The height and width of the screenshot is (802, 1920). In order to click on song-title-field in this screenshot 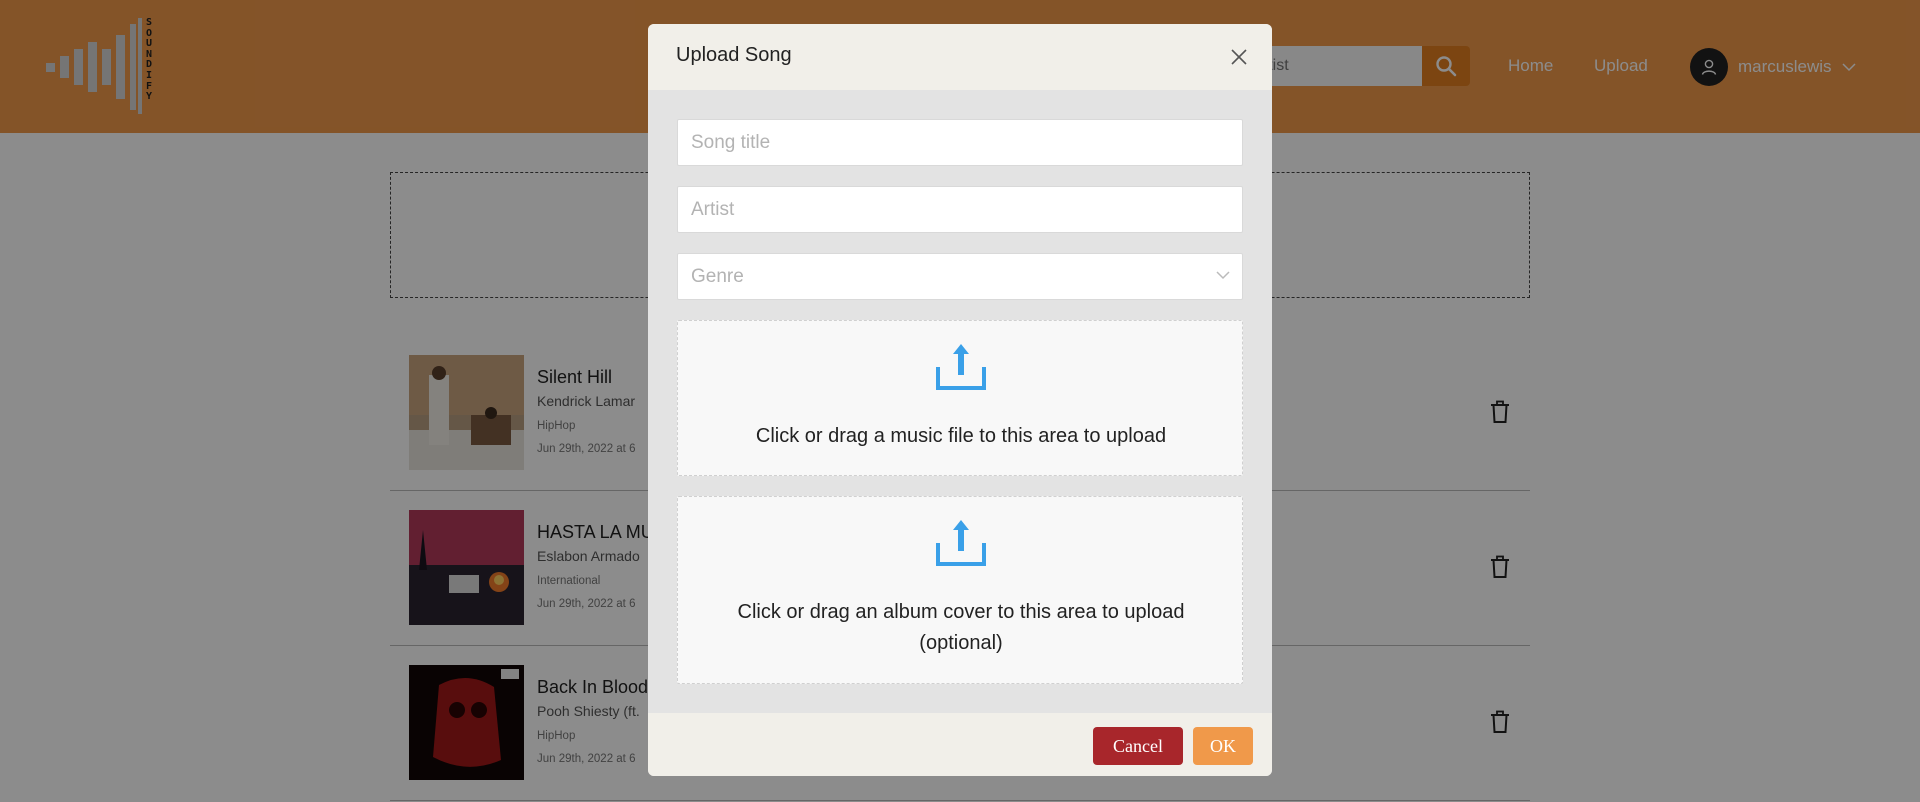, I will do `click(960, 142)`.